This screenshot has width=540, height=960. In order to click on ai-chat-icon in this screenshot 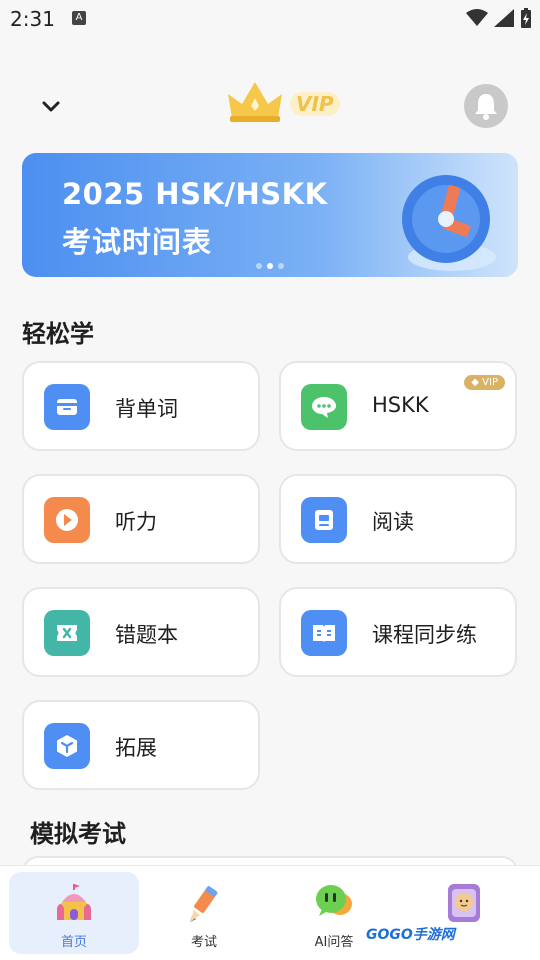, I will do `click(334, 900)`.